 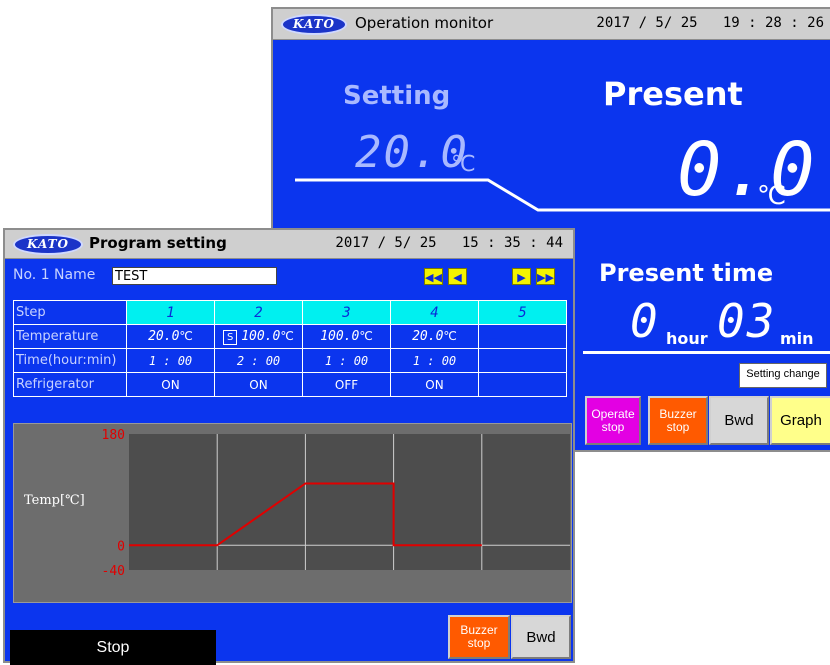 I want to click on last-page-icon: ▶▶, so click(x=545, y=276).